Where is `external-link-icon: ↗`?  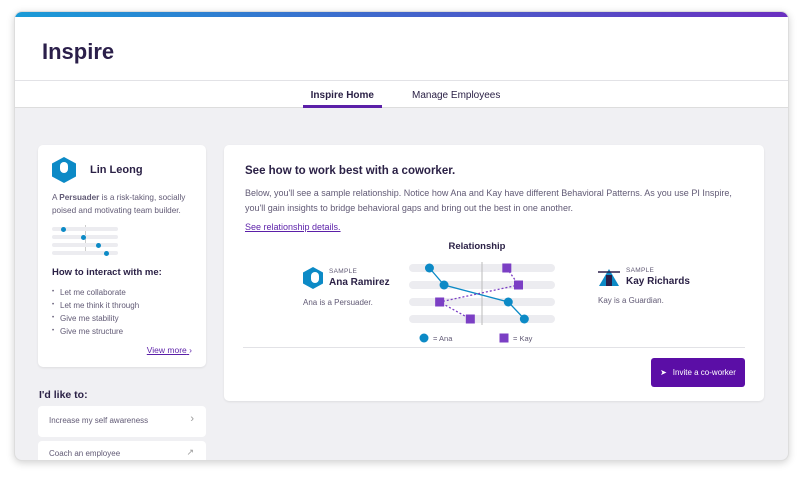
external-link-icon: ↗ is located at coordinates (190, 452).